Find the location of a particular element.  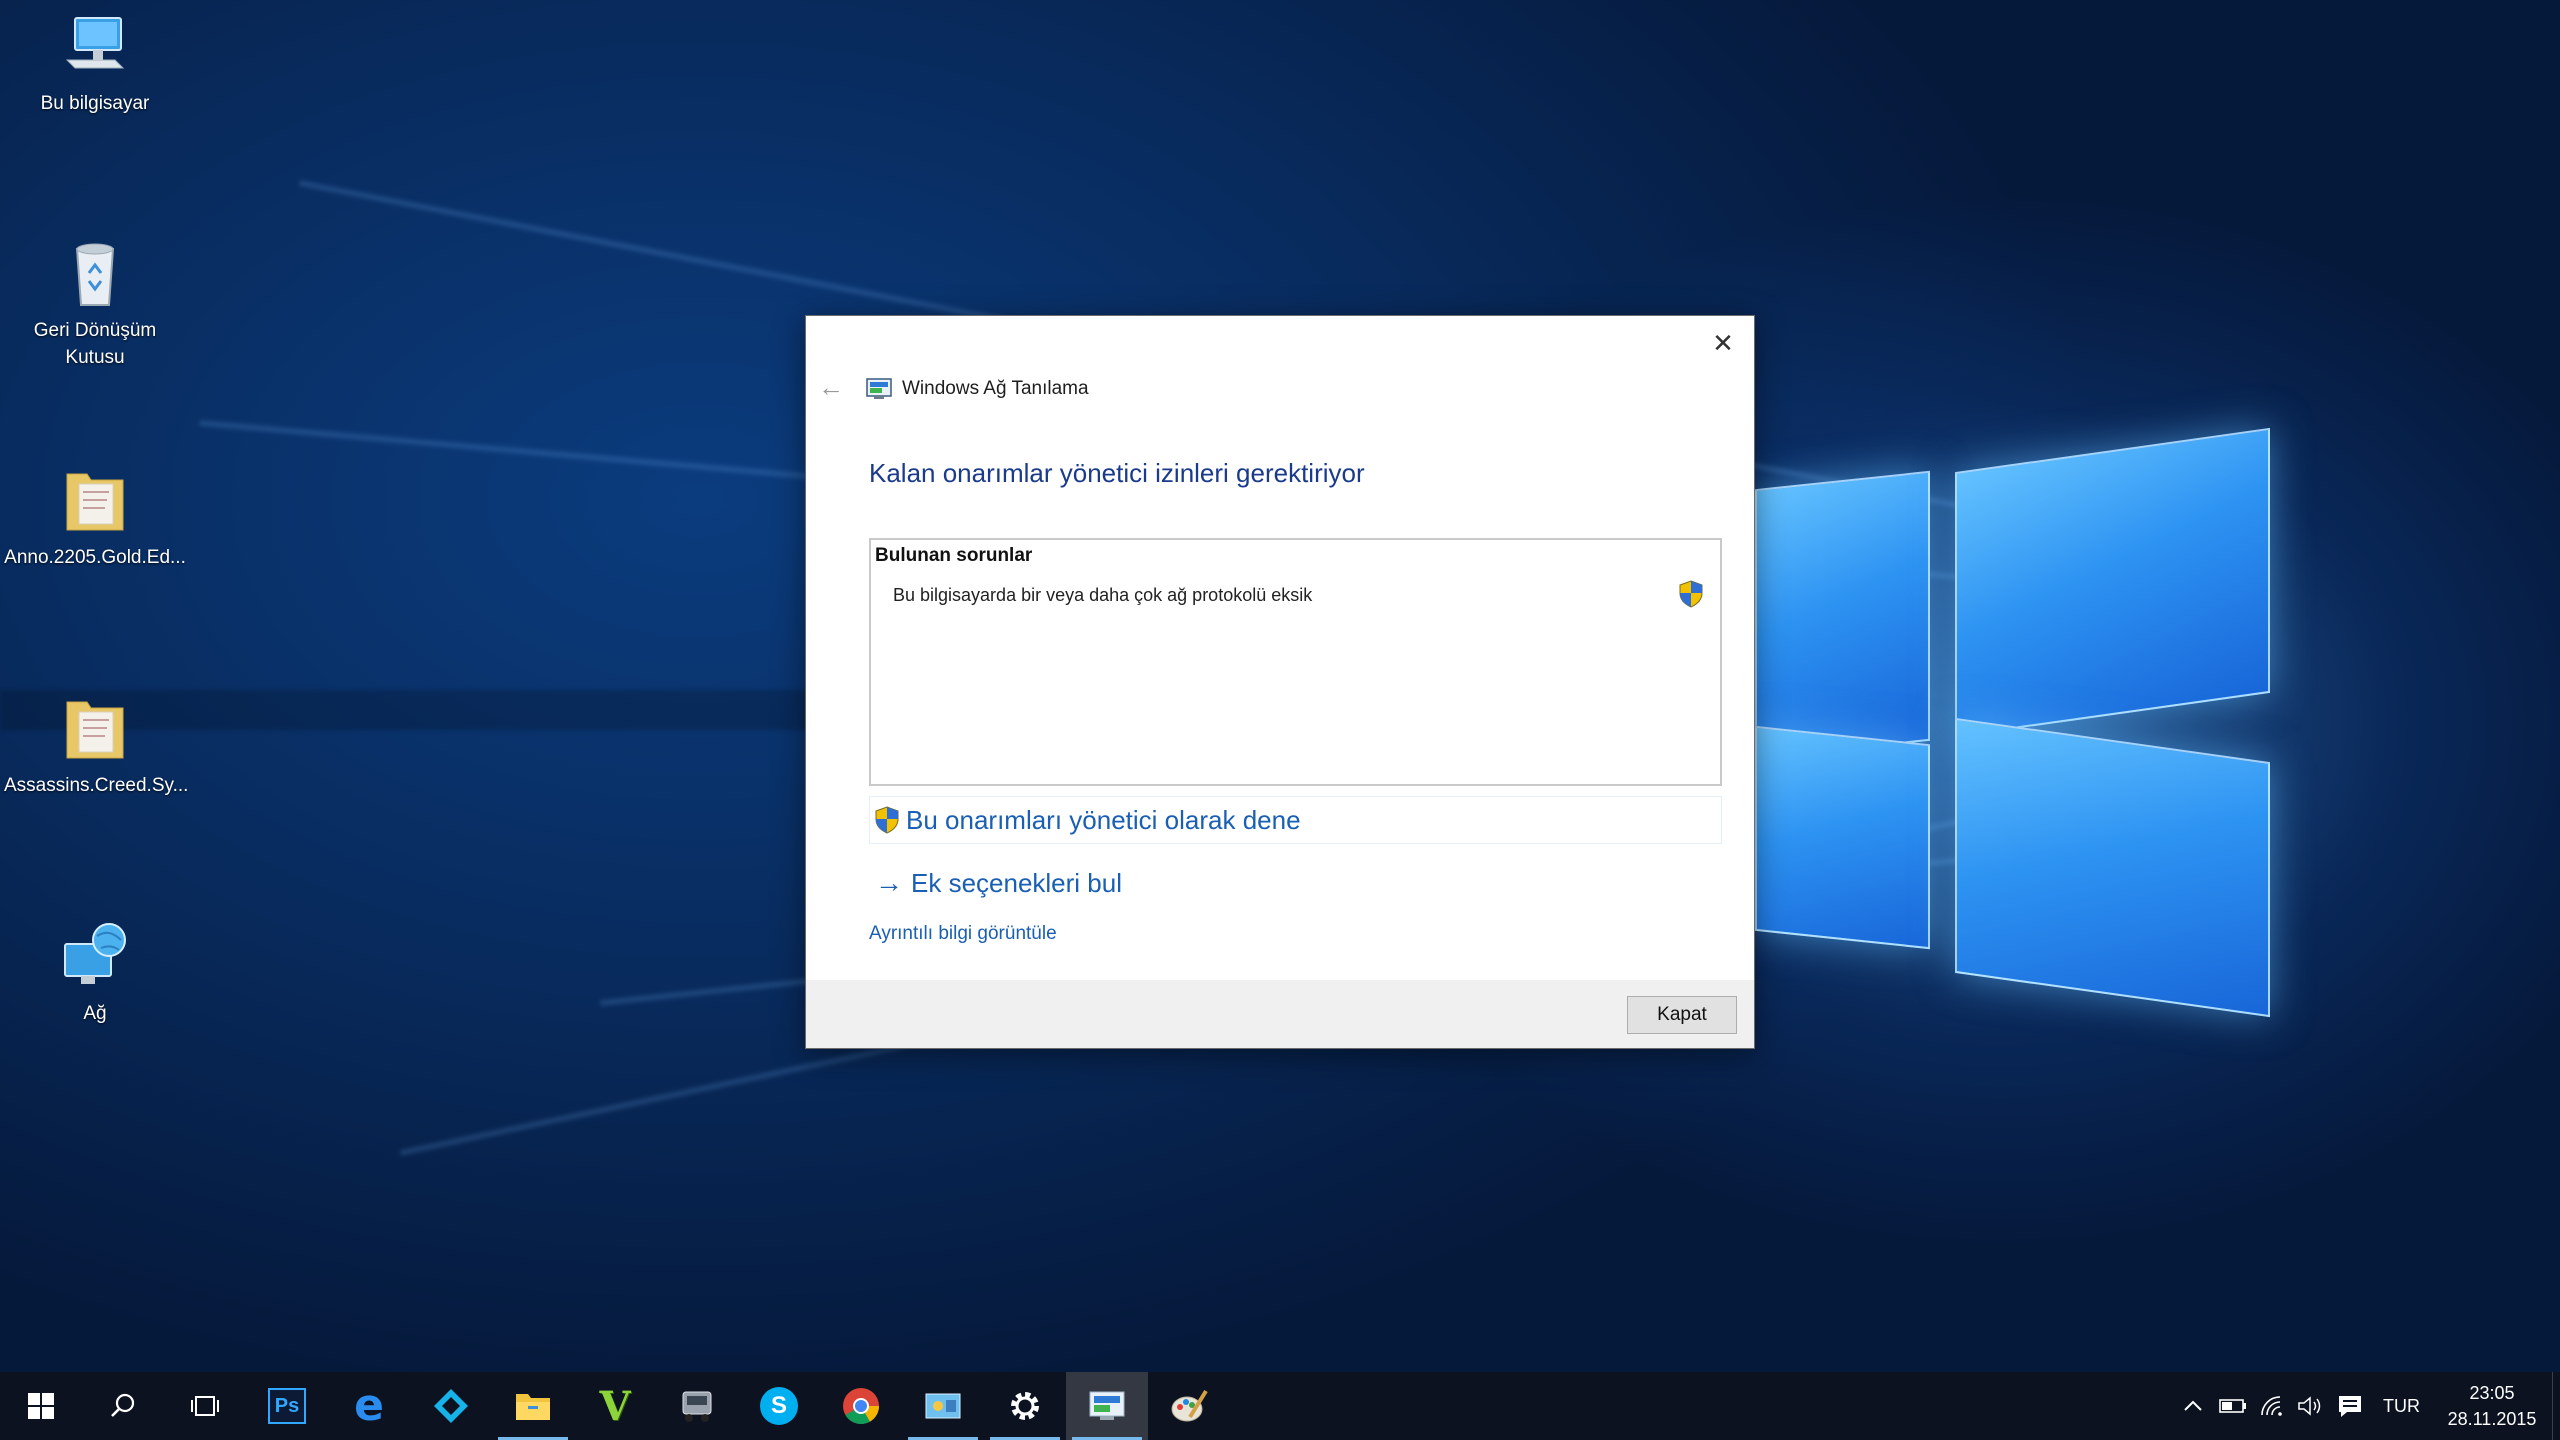

photoshop-icon-text: Ps is located at coordinates (287, 1405).